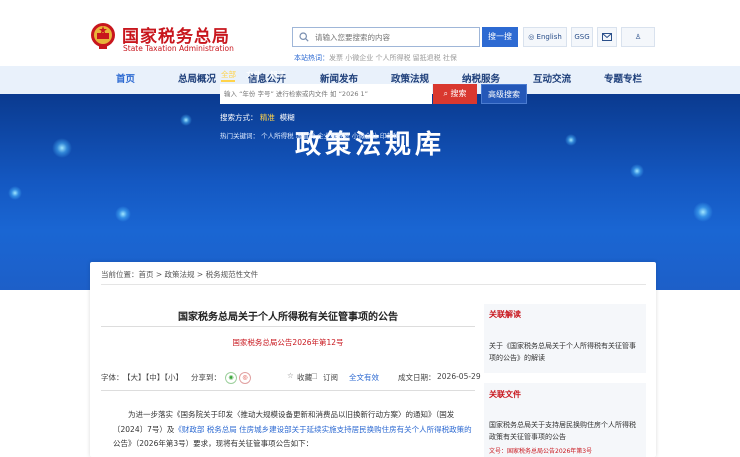  Describe the element at coordinates (277, 74) in the screenshot. I see `tab-interpretations: 解读` at that location.